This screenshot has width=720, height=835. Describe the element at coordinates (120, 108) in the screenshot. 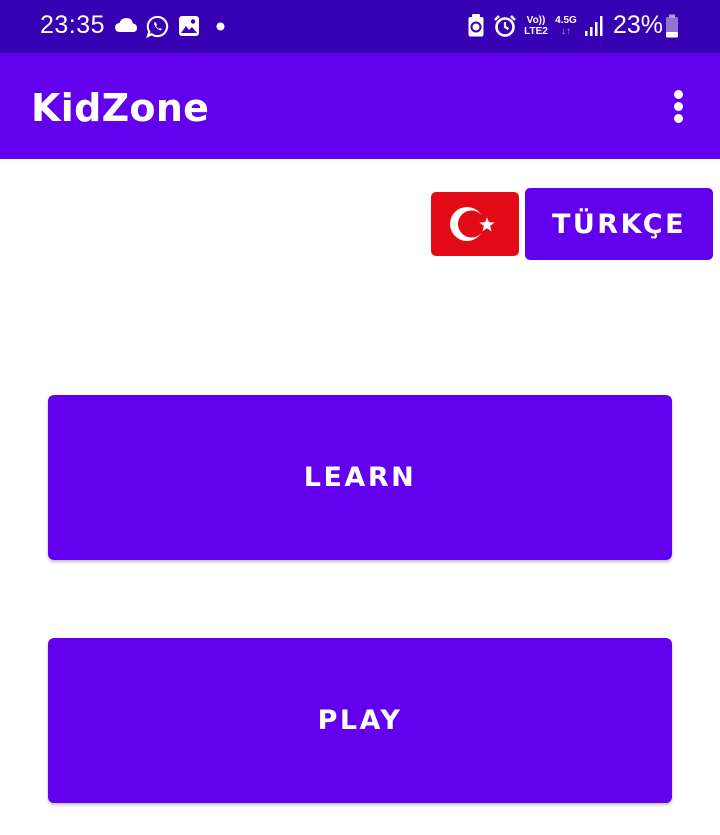

I see `app-title: KidZone` at that location.